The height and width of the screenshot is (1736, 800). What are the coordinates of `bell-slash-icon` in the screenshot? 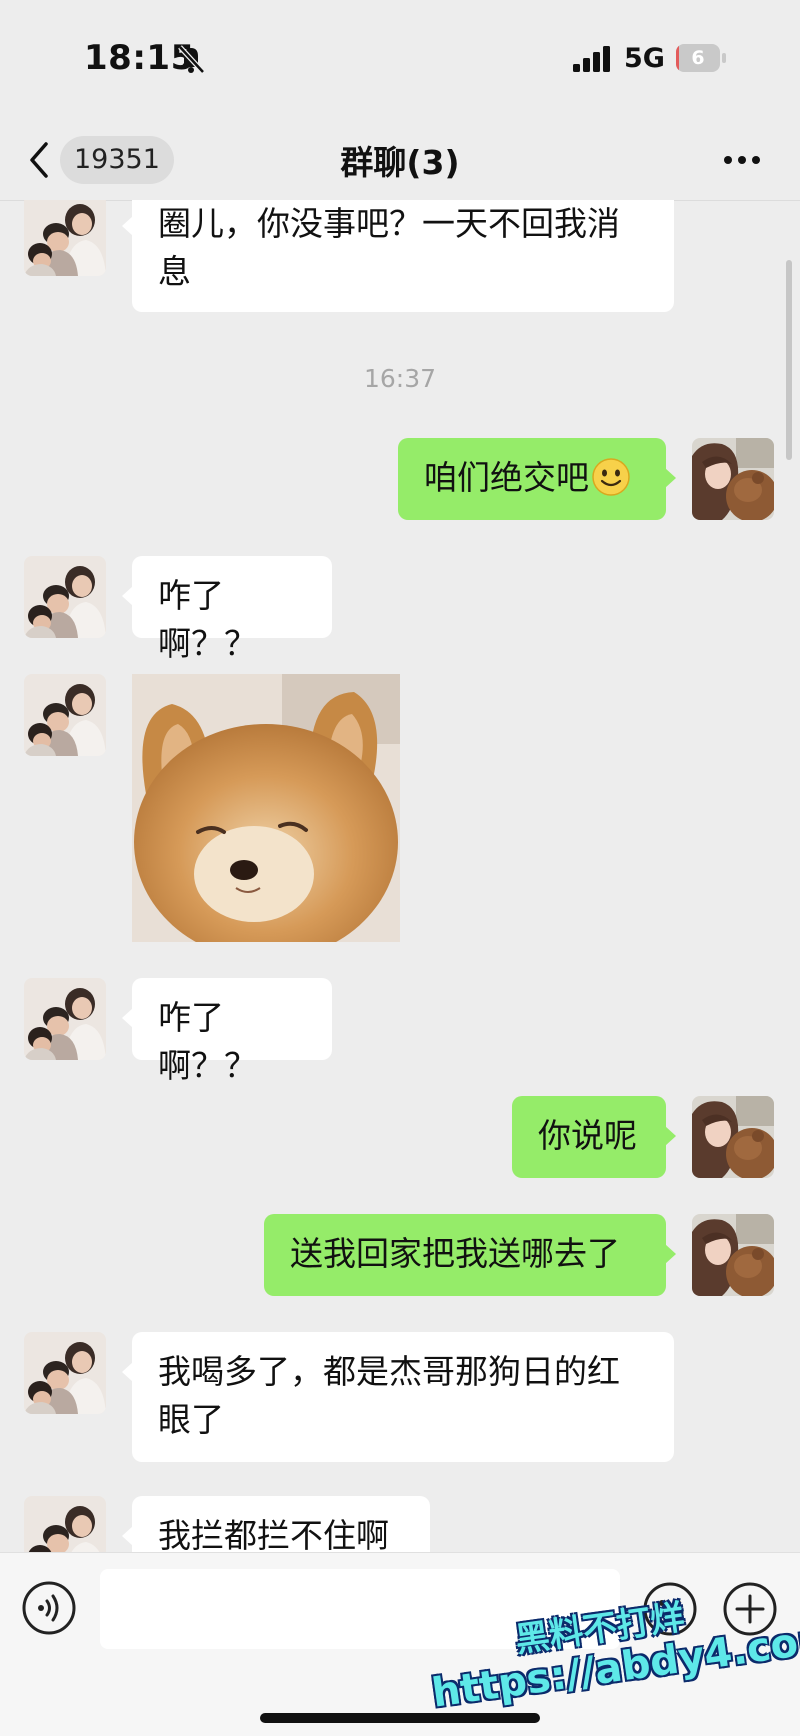 It's located at (191, 59).